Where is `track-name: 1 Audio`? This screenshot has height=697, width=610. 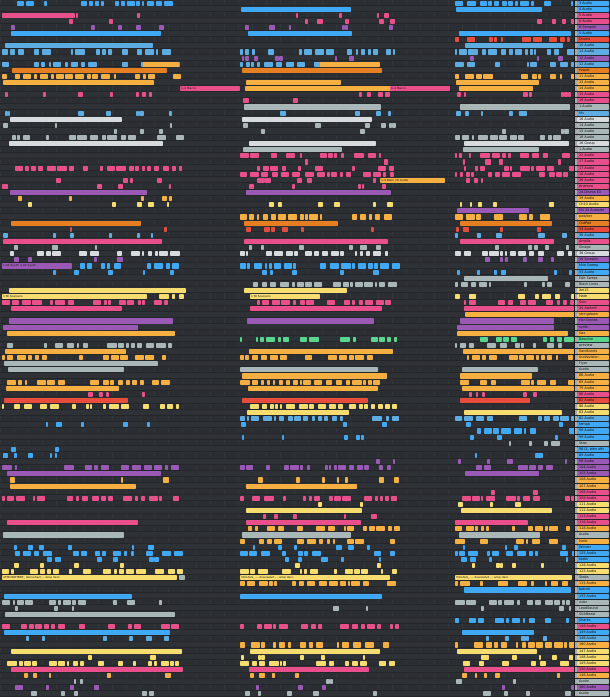 track-name: 1 Audio is located at coordinates (593, 150).